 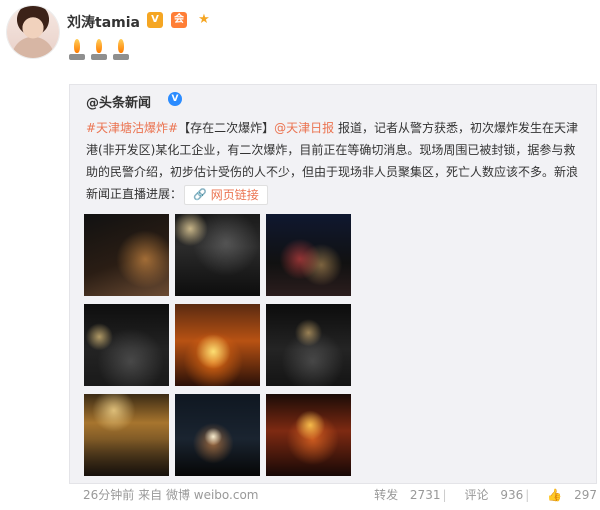 What do you see at coordinates (226, 128) in the screenshot?
I see `tag-text: 【存在二次爆炸】` at bounding box center [226, 128].